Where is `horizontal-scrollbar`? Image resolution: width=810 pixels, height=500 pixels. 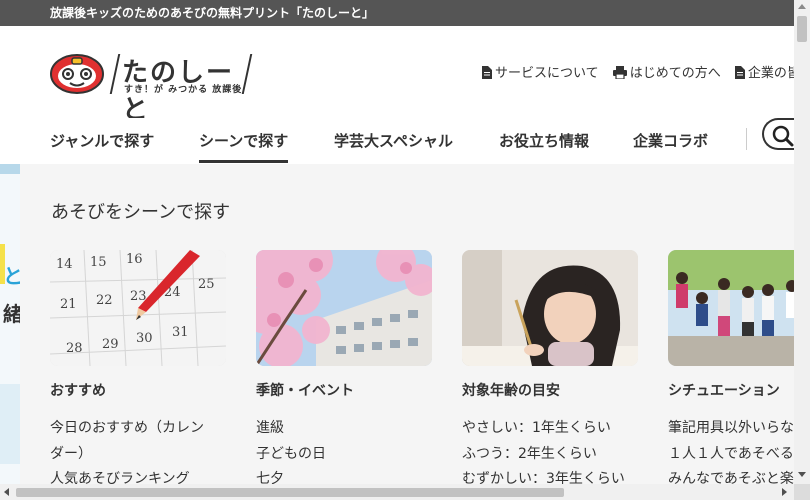 horizontal-scrollbar is located at coordinates (397, 492).